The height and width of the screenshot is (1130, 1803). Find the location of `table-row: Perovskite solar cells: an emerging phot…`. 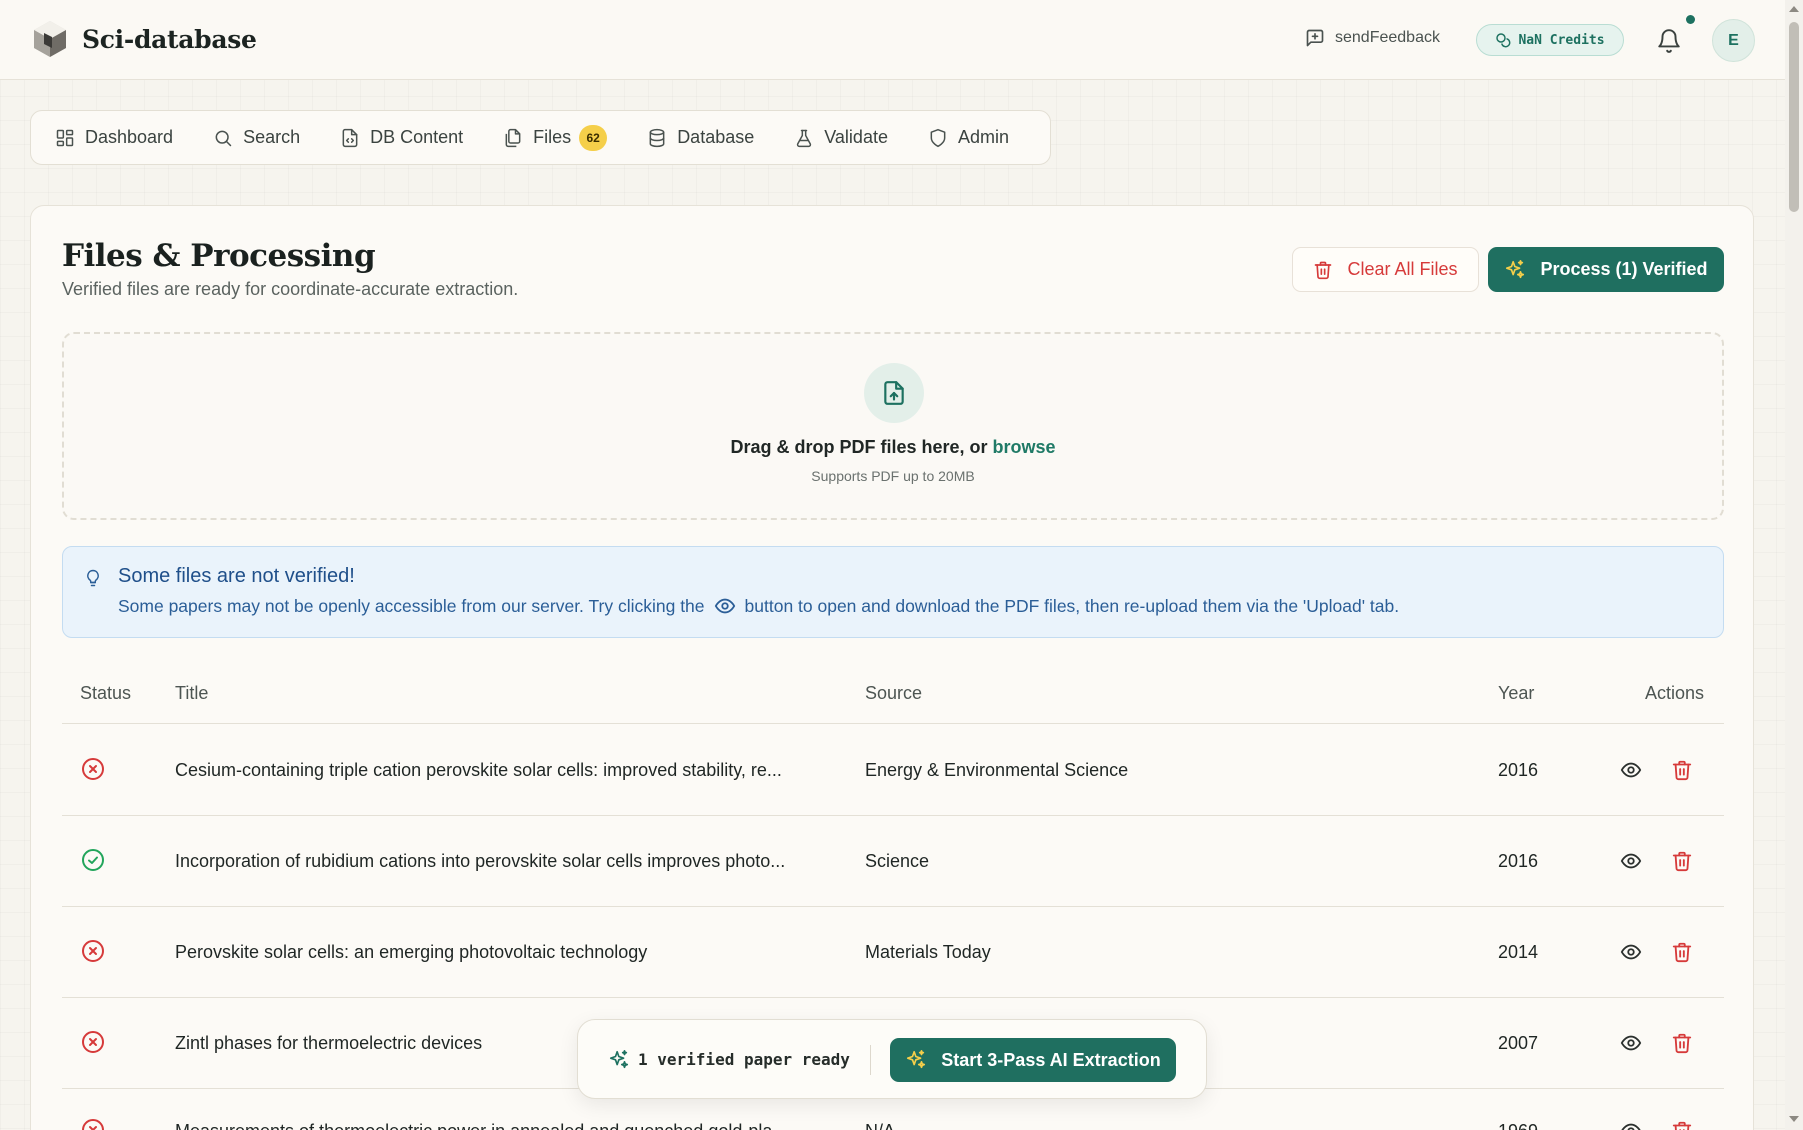

table-row: Perovskite solar cells: an emerging phot… is located at coordinates (893, 952).